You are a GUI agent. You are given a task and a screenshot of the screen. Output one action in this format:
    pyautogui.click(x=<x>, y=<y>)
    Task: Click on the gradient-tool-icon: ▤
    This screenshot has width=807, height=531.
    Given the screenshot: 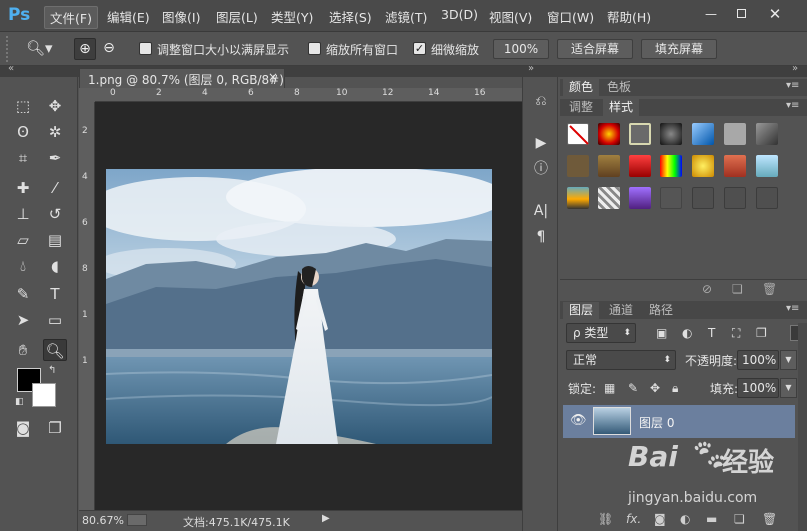 What is the action you would take?
    pyautogui.click(x=55, y=240)
    